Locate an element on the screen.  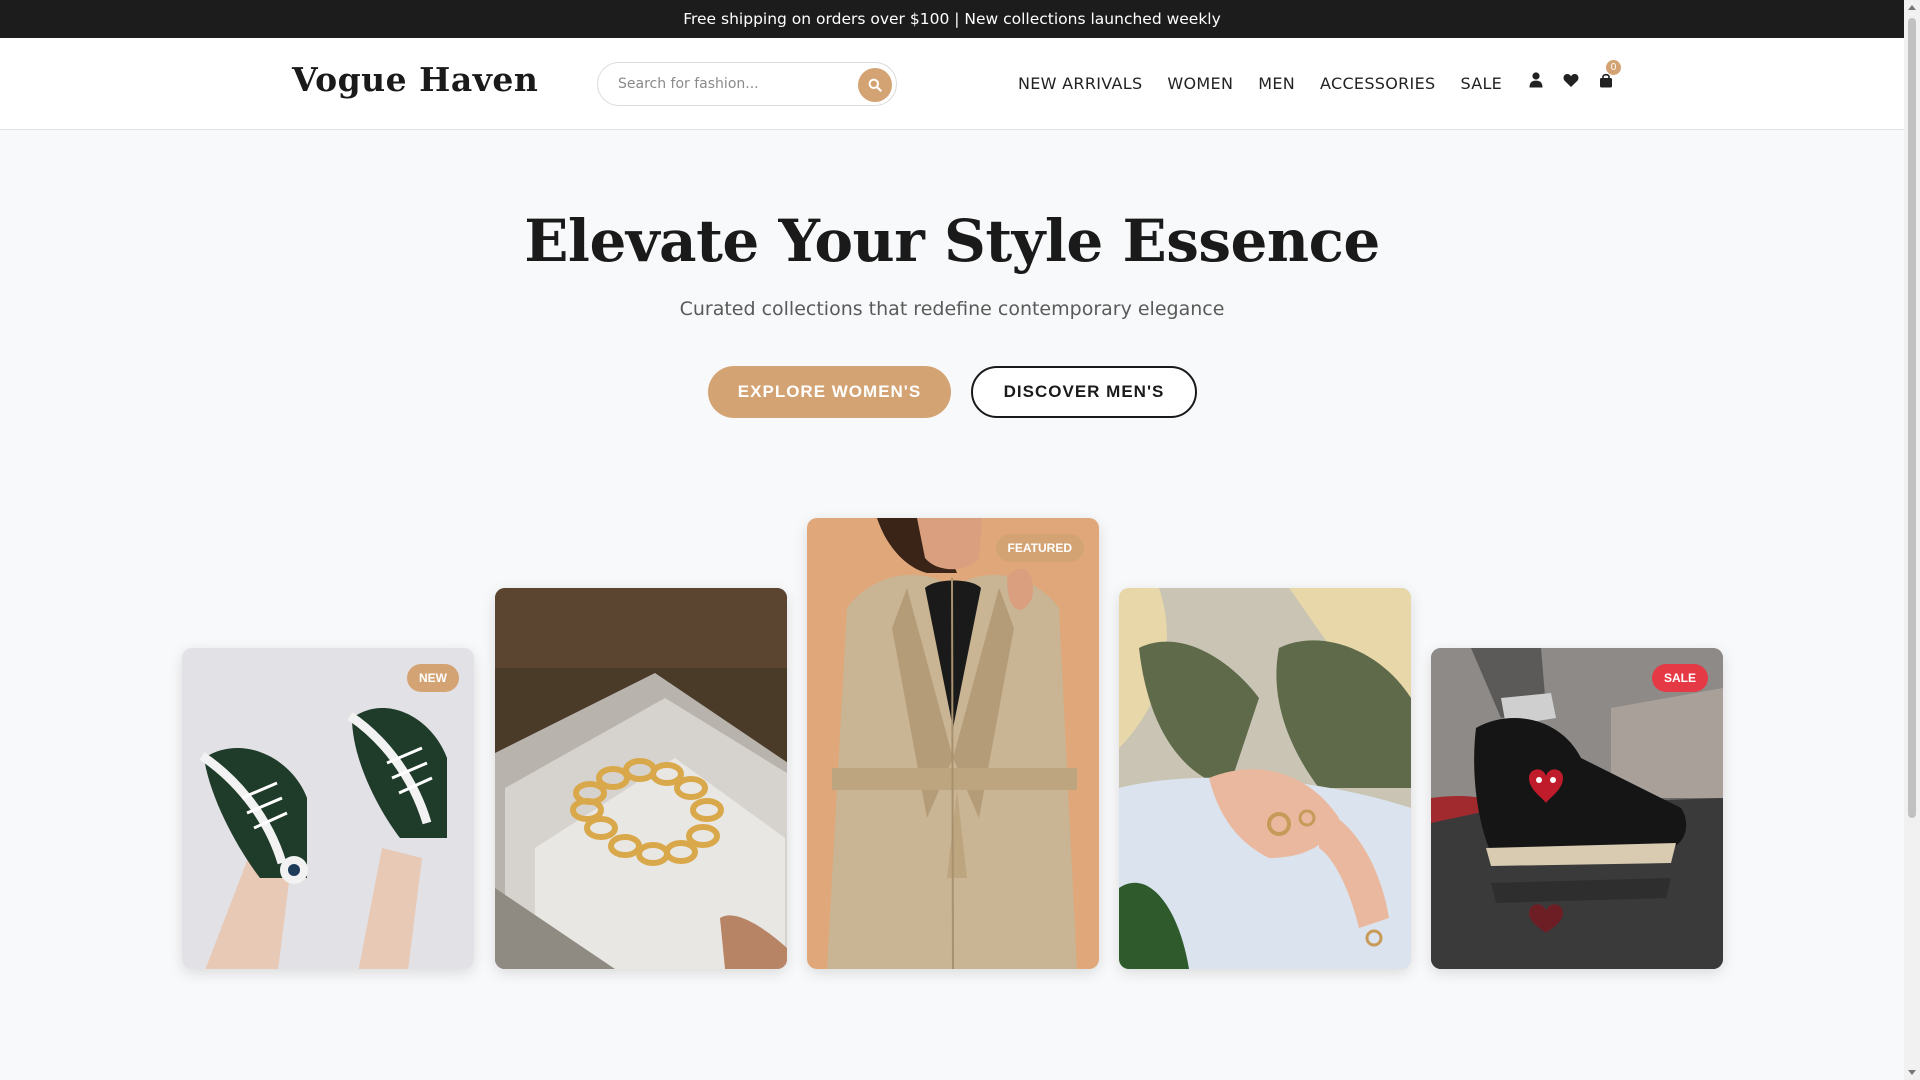
nav-accessories: ACCESSORIES is located at coordinates (1377, 83).